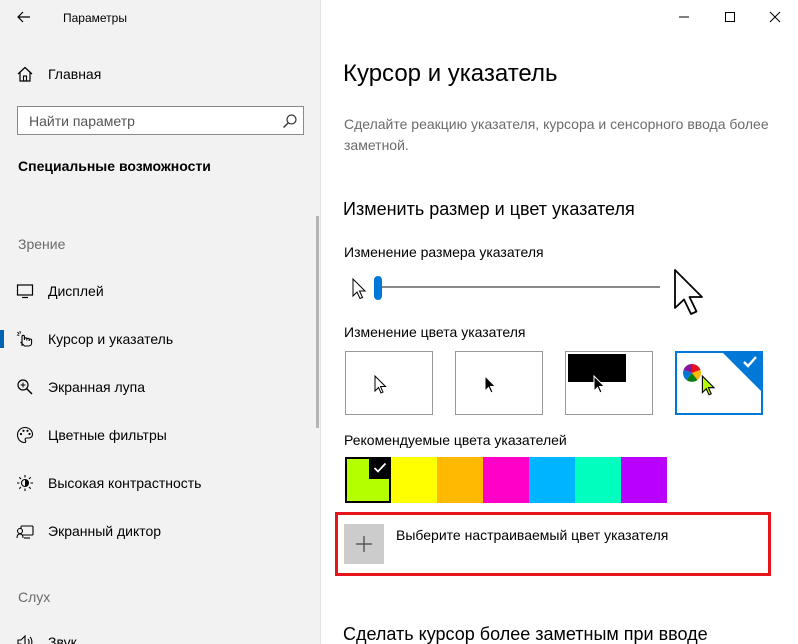 The width and height of the screenshot is (798, 644). I want to click on nav-home: Главная, so click(160, 74).